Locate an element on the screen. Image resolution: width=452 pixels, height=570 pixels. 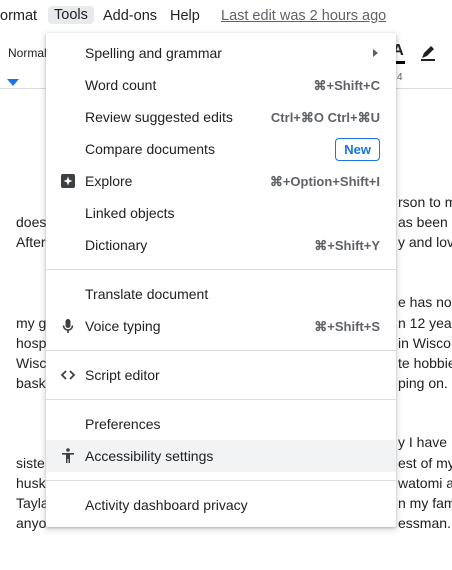
menu-item-label: Explore is located at coordinates (109, 181).